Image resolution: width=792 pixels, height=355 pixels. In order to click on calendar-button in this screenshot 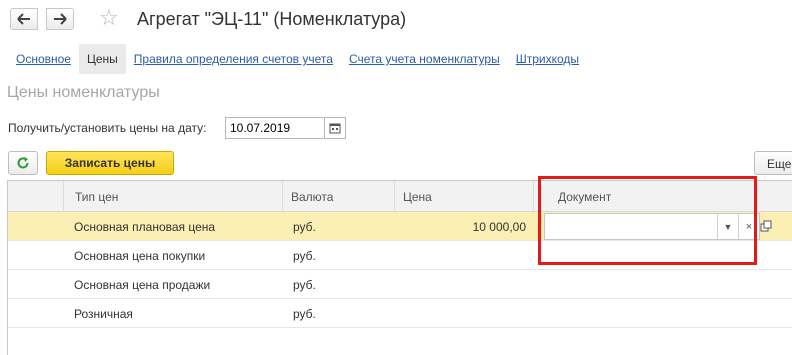, I will do `click(335, 128)`.